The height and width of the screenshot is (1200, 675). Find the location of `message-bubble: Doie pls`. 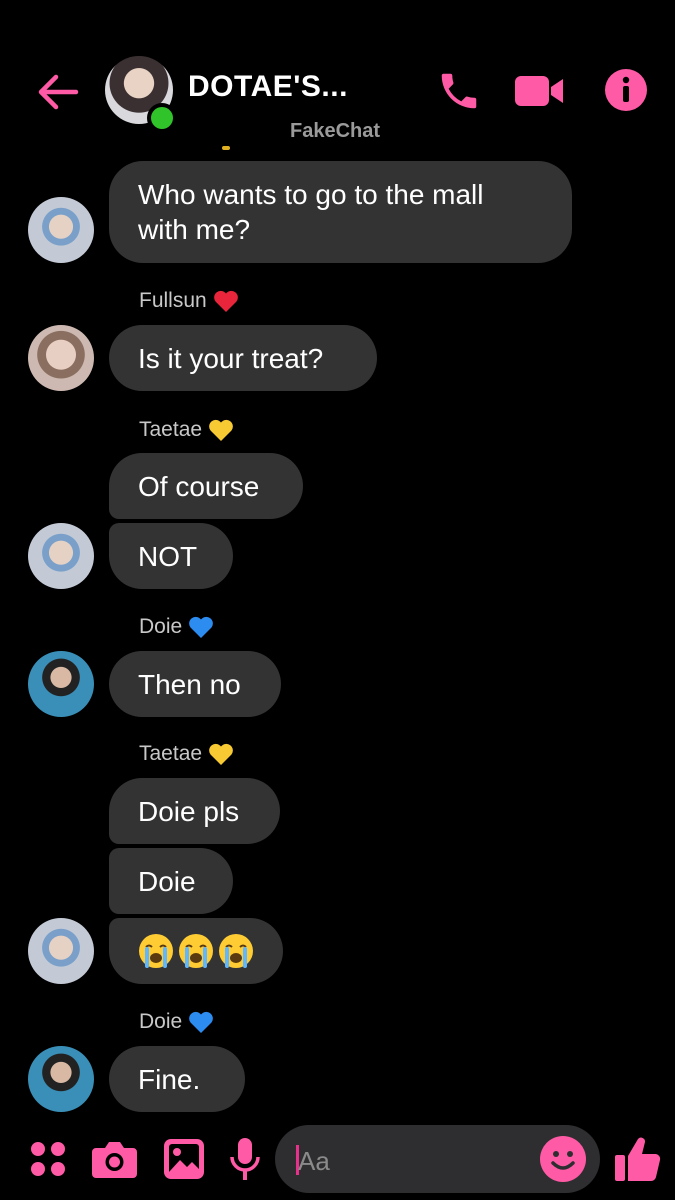

message-bubble: Doie pls is located at coordinates (194, 811).